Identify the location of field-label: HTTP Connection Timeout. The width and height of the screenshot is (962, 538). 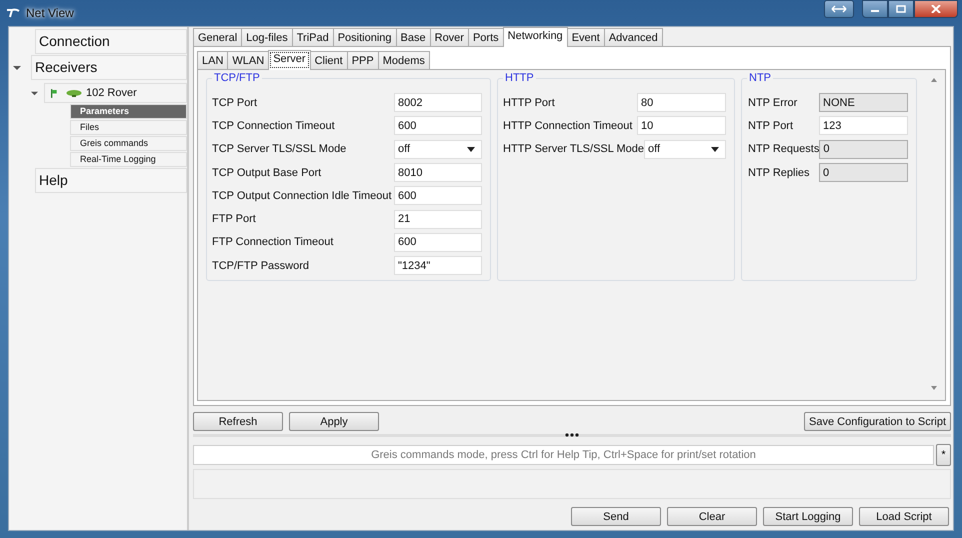
(568, 126).